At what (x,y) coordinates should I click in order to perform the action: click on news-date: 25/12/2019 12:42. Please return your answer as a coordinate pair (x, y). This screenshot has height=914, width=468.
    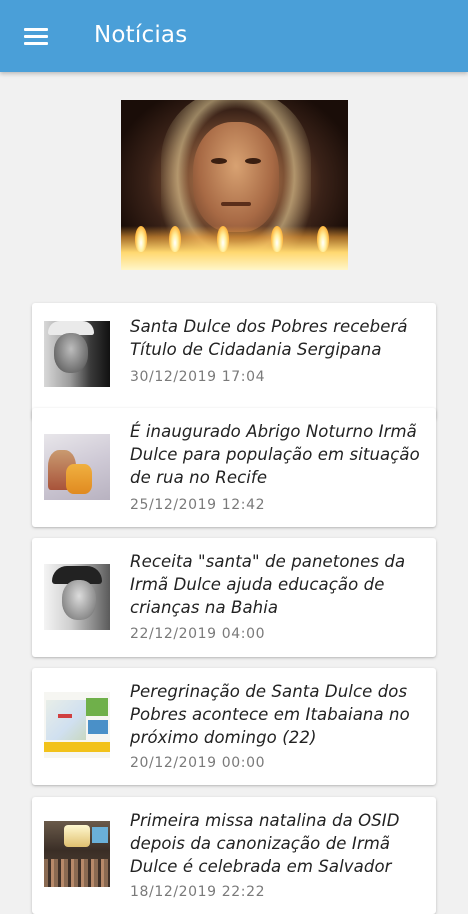
    Looking at the image, I should click on (198, 505).